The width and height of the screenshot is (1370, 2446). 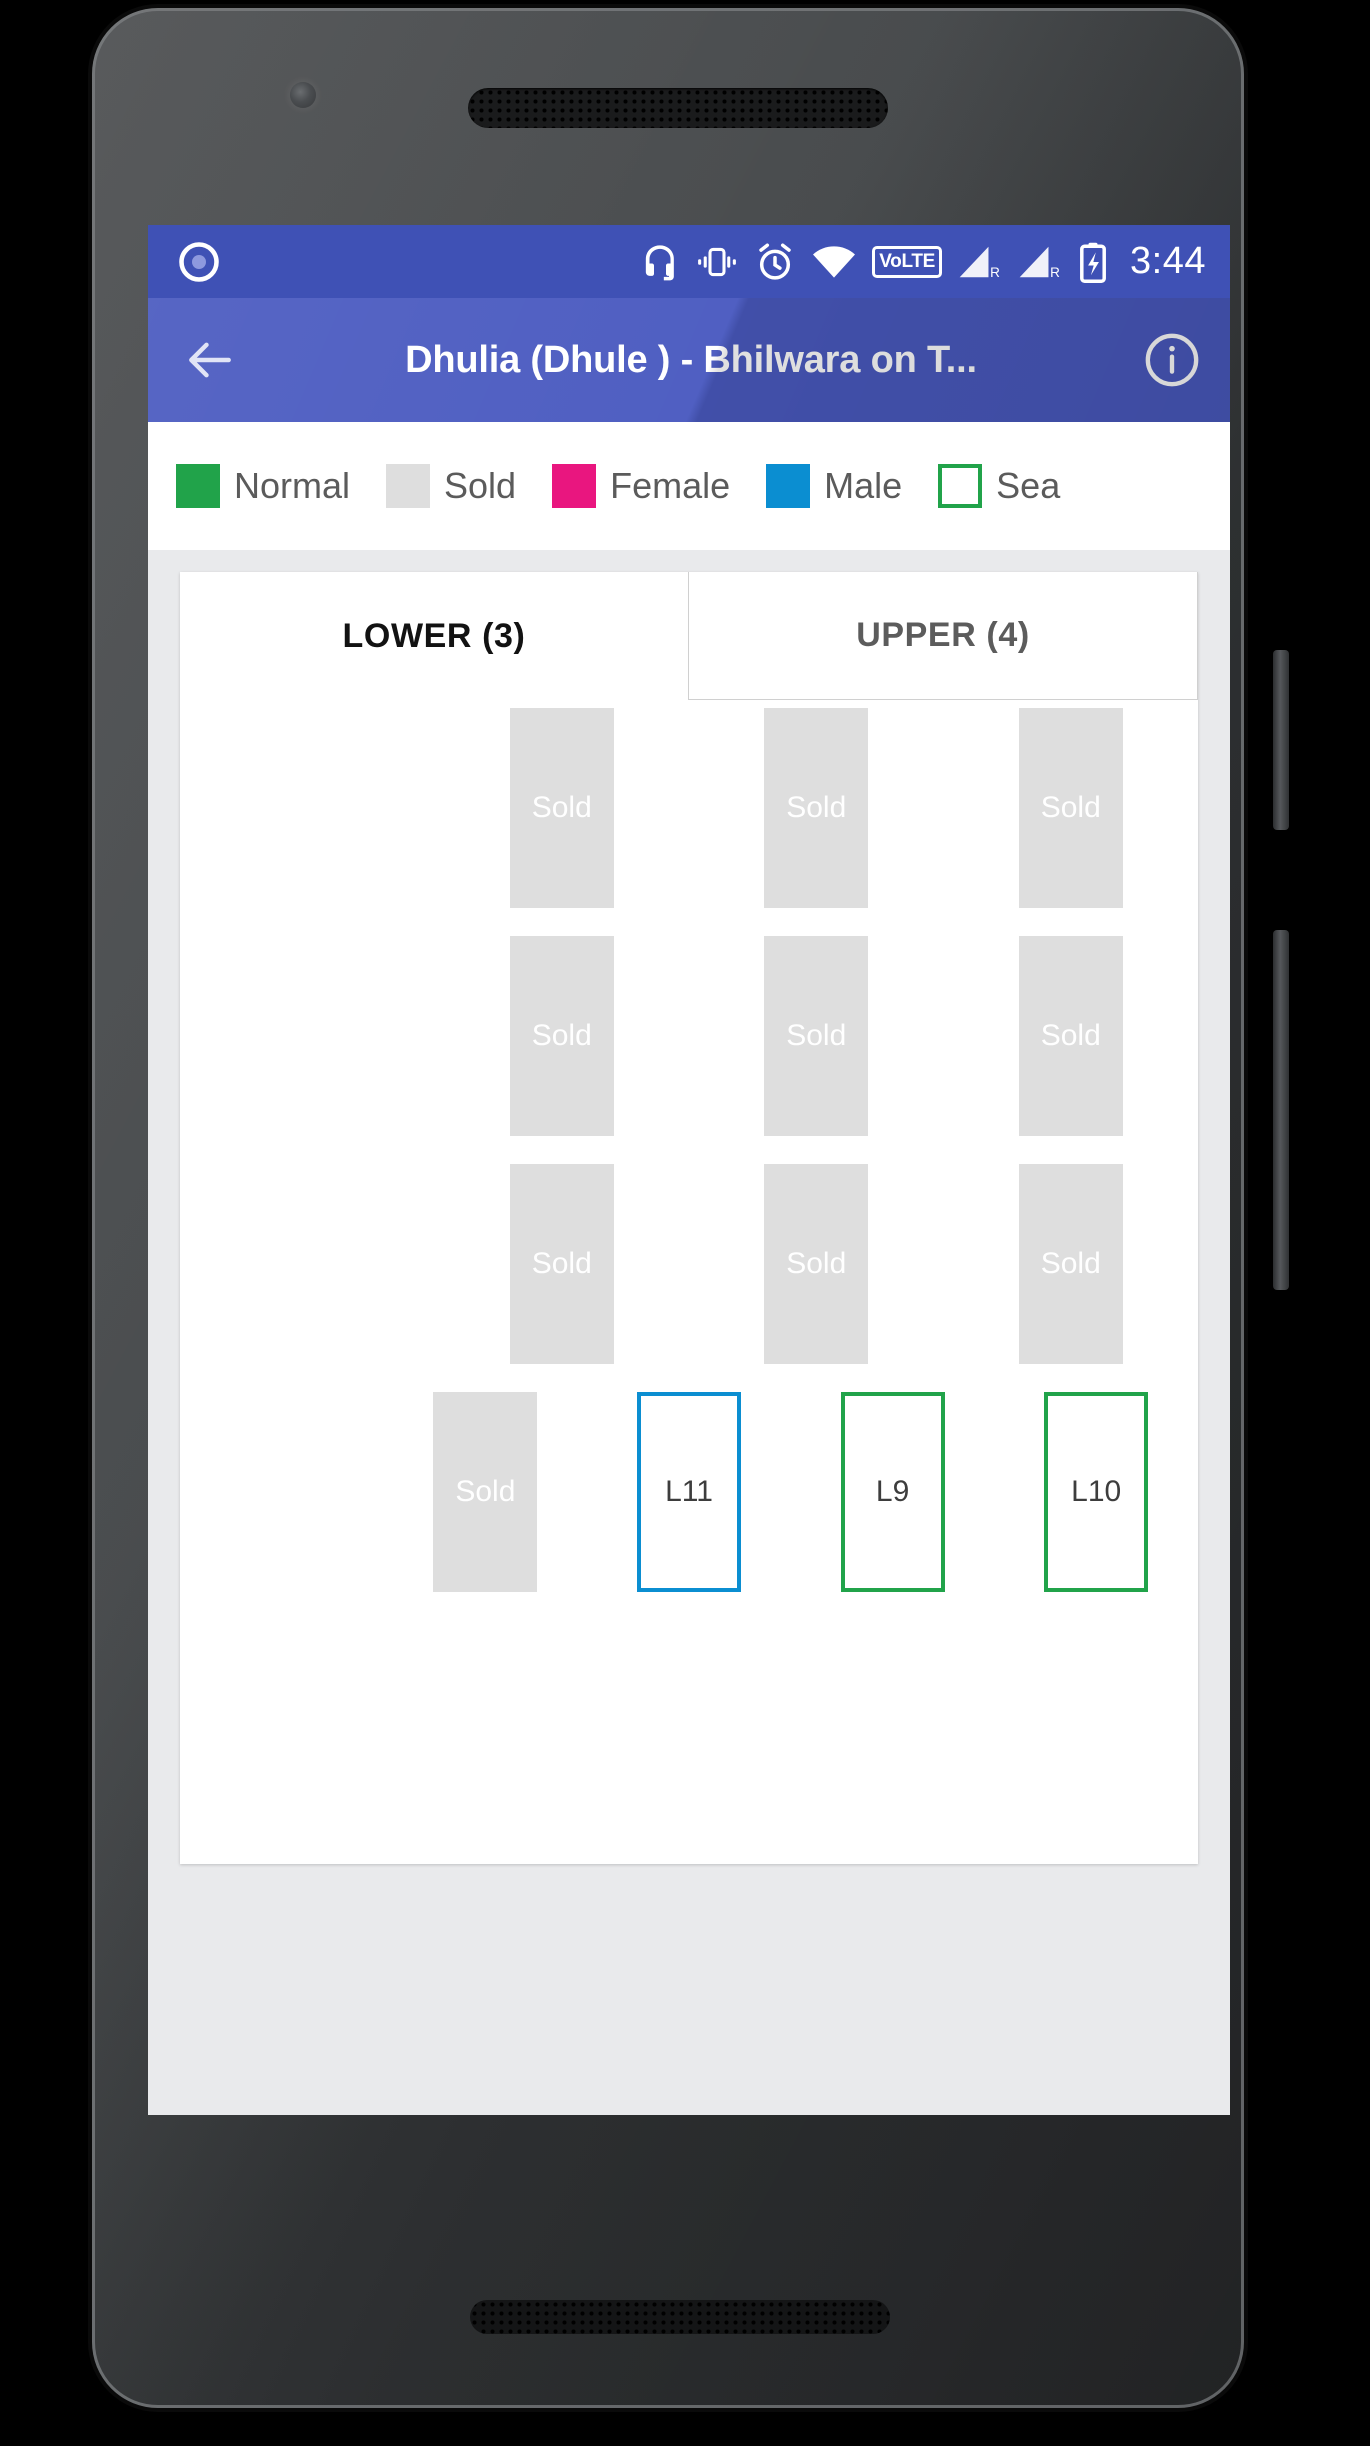 What do you see at coordinates (408, 486) in the screenshot?
I see `legend-swatch-sold` at bounding box center [408, 486].